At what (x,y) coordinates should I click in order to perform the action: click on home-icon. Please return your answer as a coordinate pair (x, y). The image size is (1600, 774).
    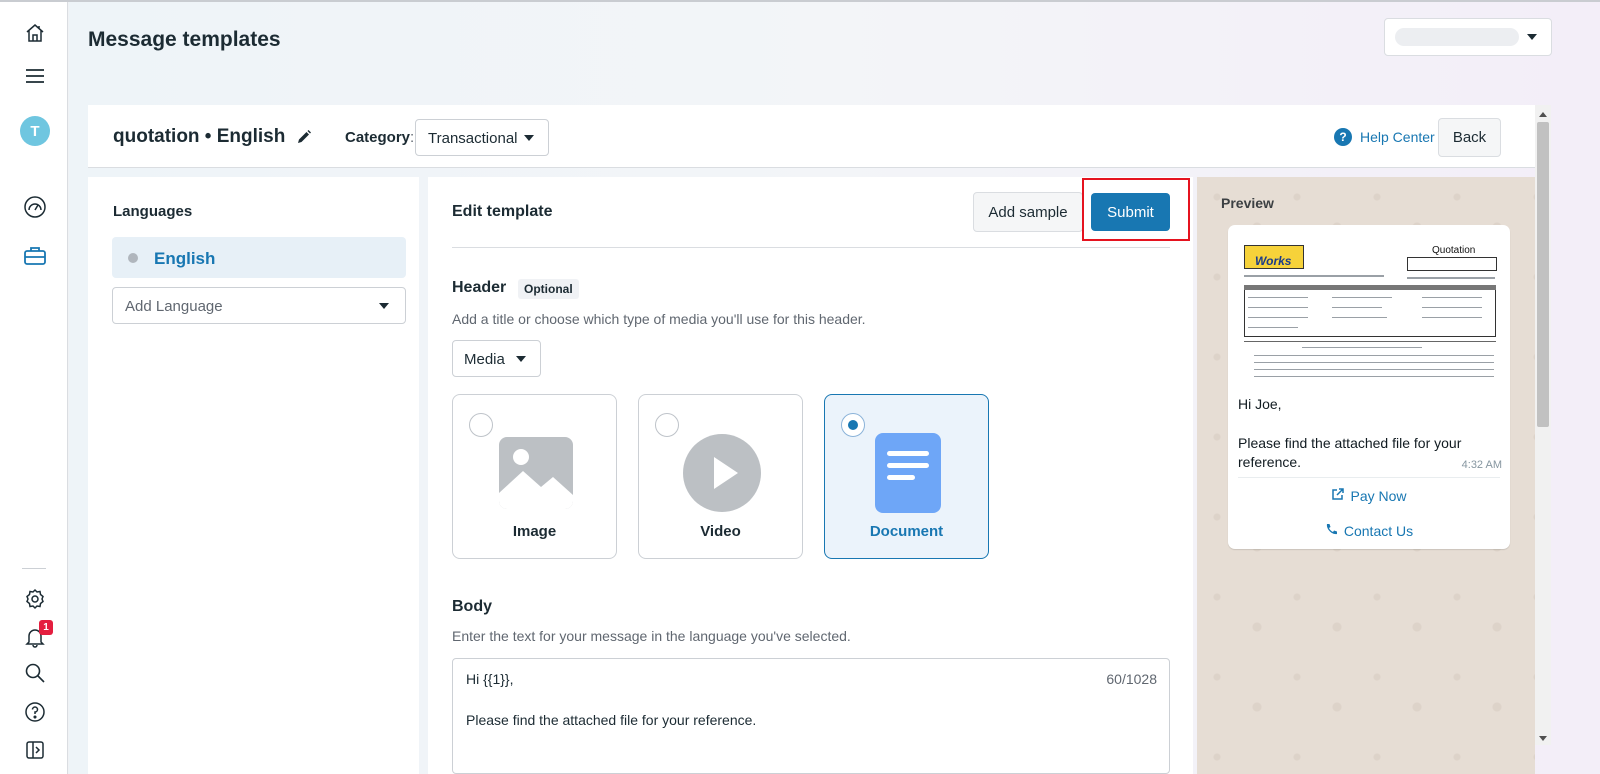
    Looking at the image, I should click on (35, 33).